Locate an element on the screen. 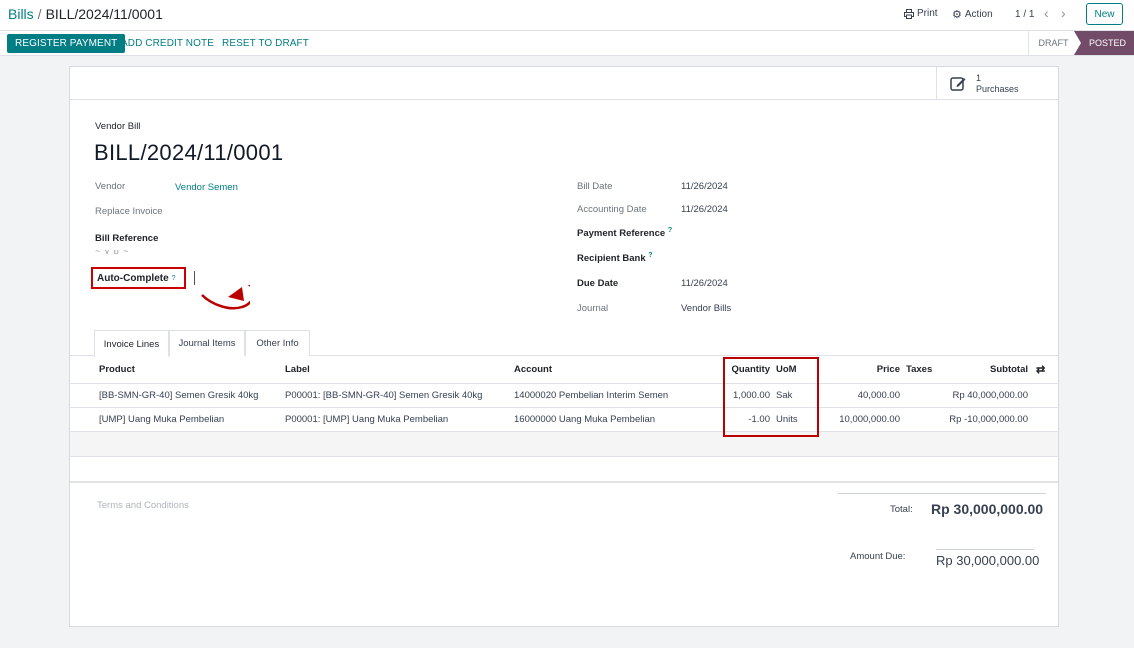  recipient-bank-text: Recipient Bank is located at coordinates (611, 259).